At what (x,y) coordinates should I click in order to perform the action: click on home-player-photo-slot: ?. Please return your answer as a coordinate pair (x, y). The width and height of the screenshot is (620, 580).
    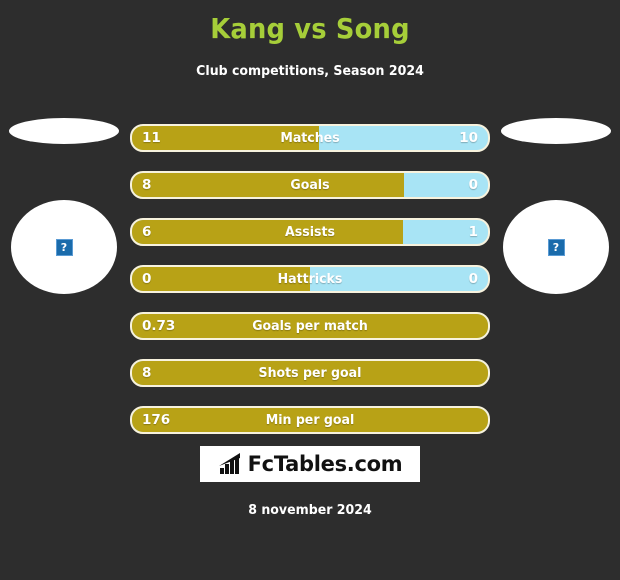
    Looking at the image, I should click on (64, 206).